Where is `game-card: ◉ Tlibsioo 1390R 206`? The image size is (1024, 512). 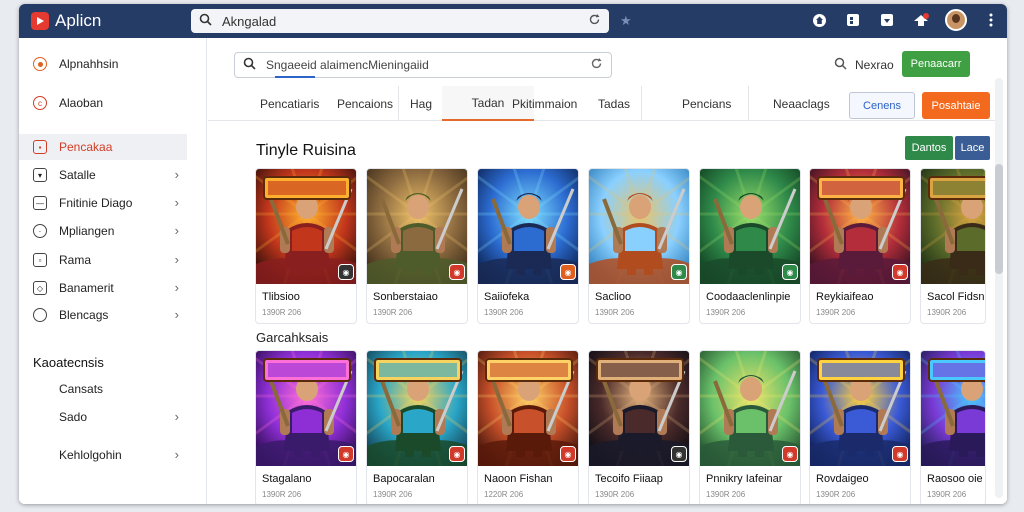 game-card: ◉ Tlibsioo 1390R 206 is located at coordinates (306, 246).